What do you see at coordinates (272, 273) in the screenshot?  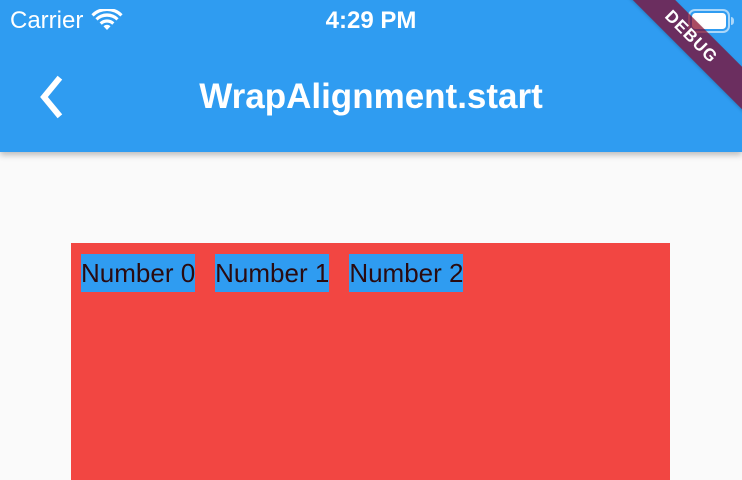 I see `wrap-item-number-1: Number 1` at bounding box center [272, 273].